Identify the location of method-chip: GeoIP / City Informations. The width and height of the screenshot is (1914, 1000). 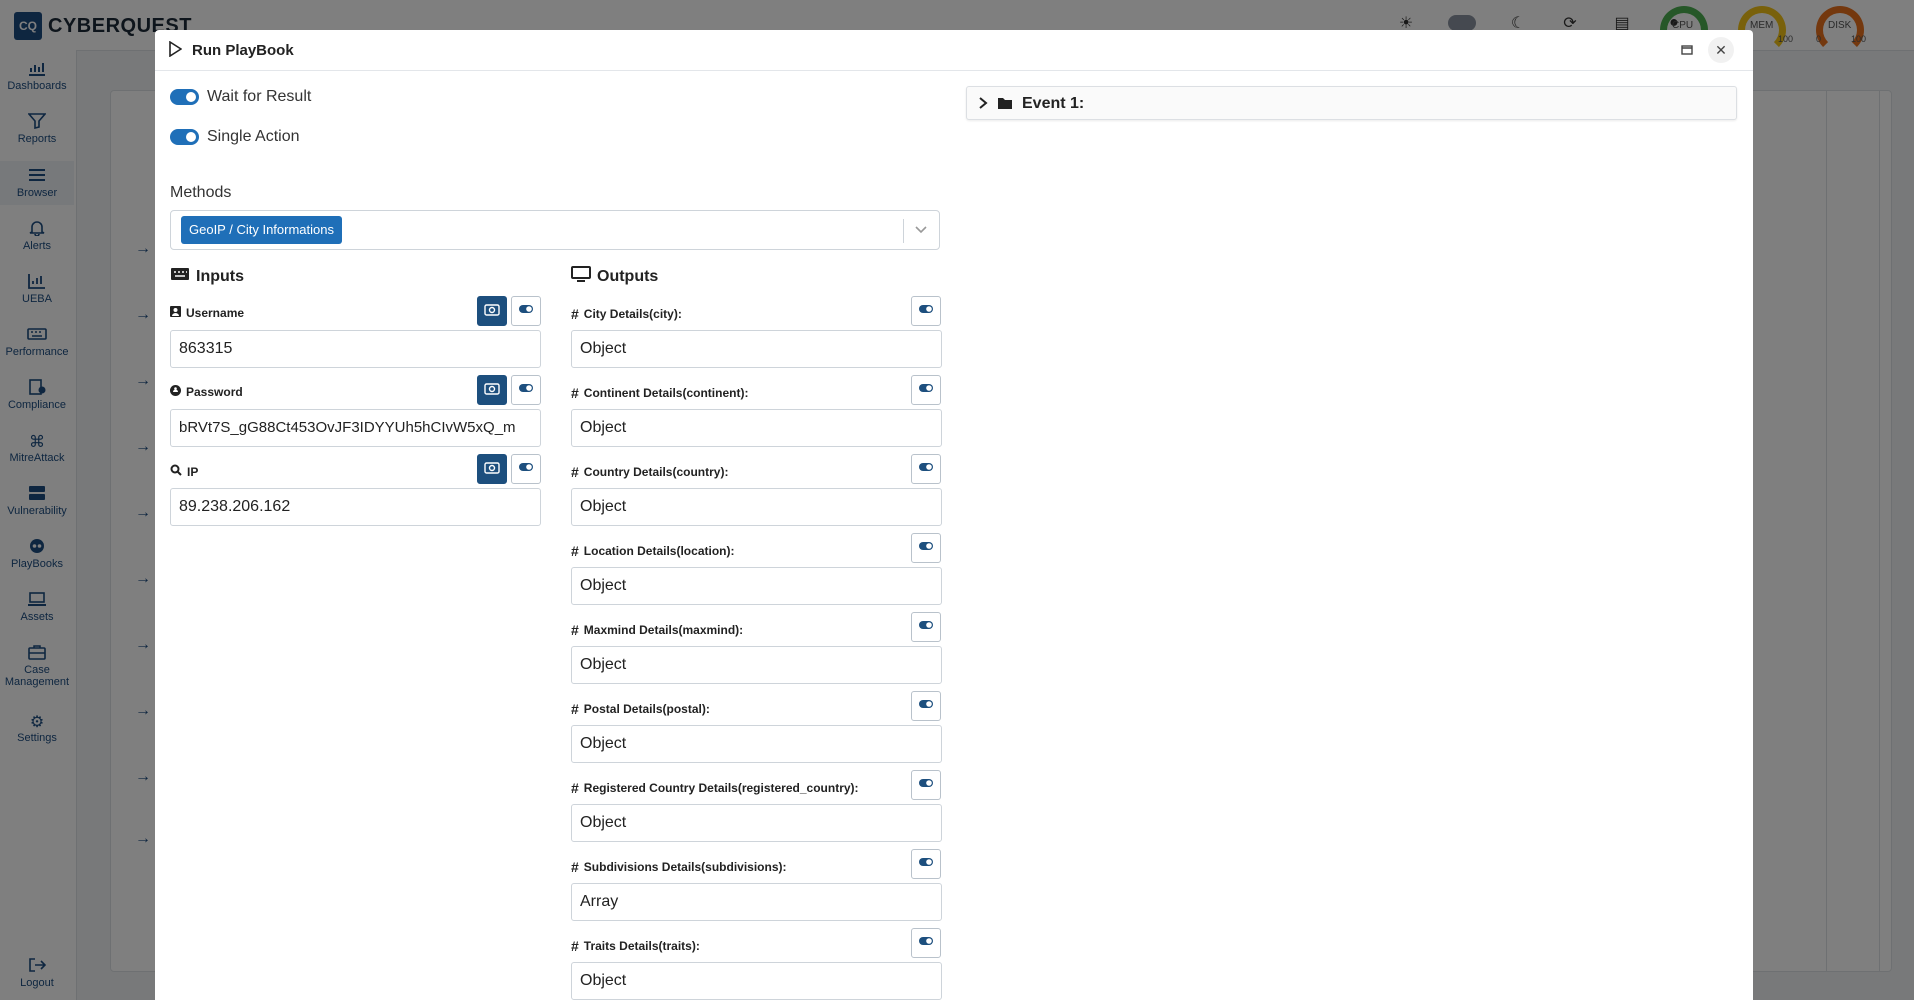
(261, 230).